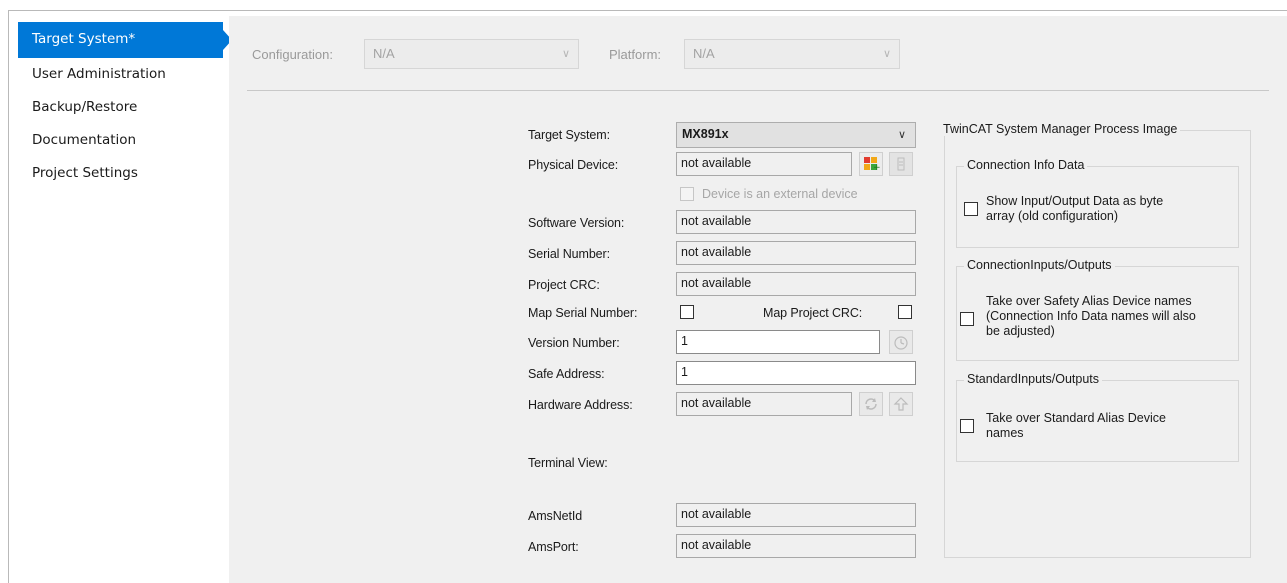 The height and width of the screenshot is (583, 1287). What do you see at coordinates (813, 313) in the screenshot?
I see `map-project-crc-label: Map Project CRC:` at bounding box center [813, 313].